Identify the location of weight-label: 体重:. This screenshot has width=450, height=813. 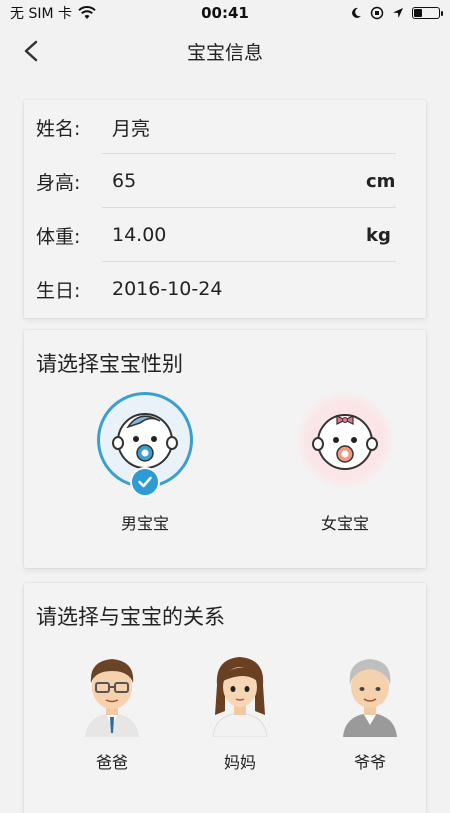
(58, 236).